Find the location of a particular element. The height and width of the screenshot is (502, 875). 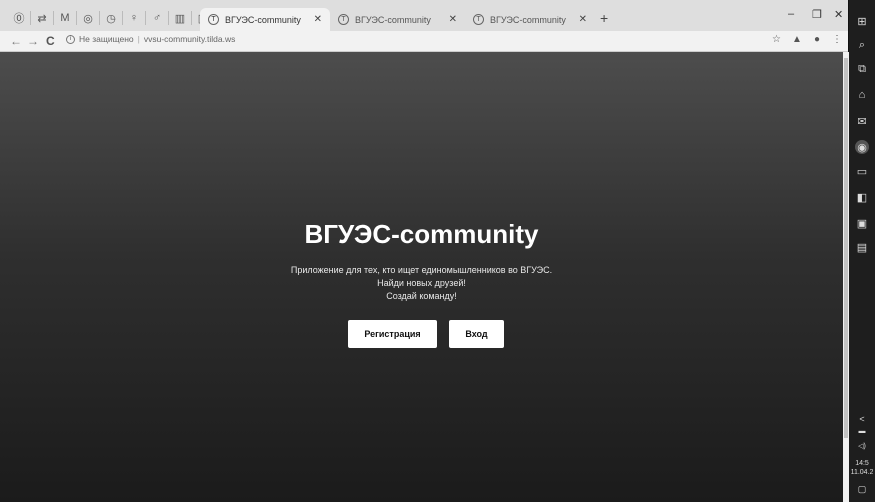

person-icon: ♀ is located at coordinates (134, 18).